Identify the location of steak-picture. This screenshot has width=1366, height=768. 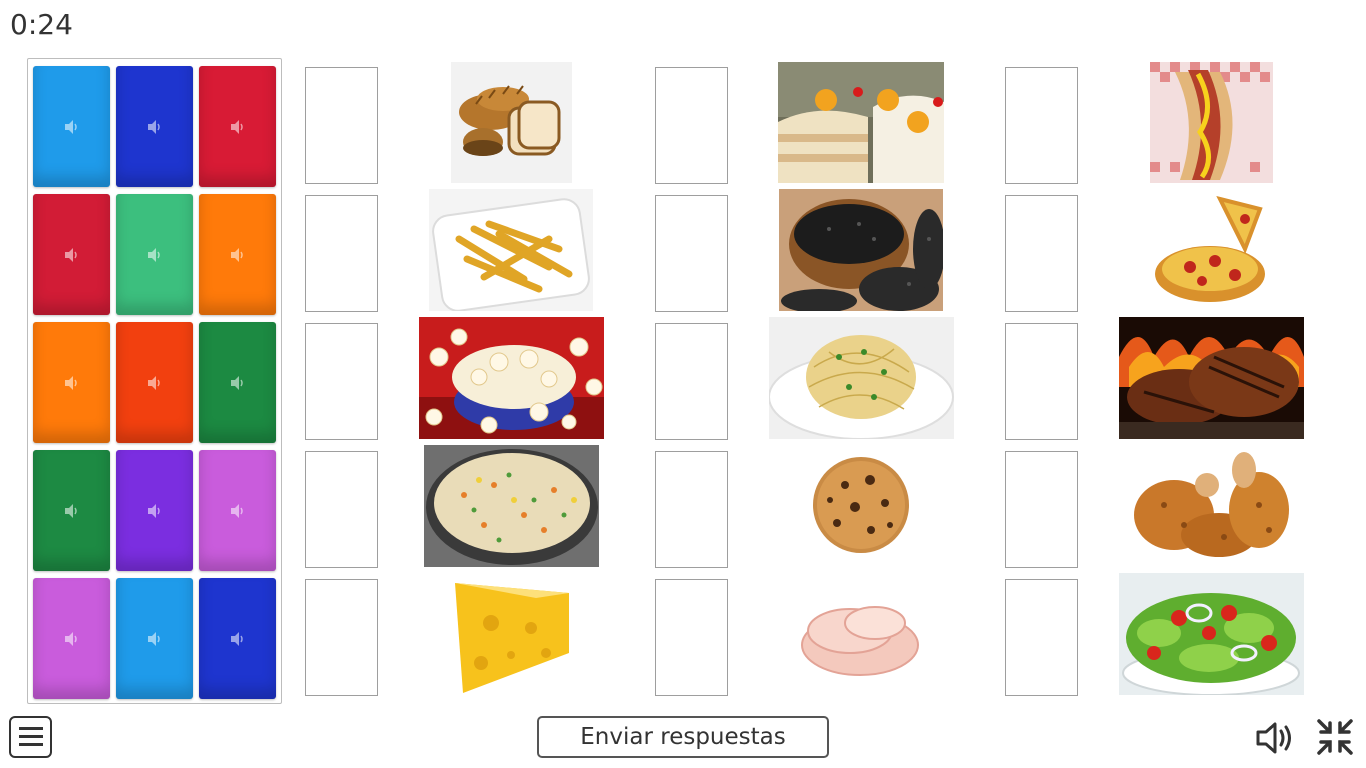
(1211, 378).